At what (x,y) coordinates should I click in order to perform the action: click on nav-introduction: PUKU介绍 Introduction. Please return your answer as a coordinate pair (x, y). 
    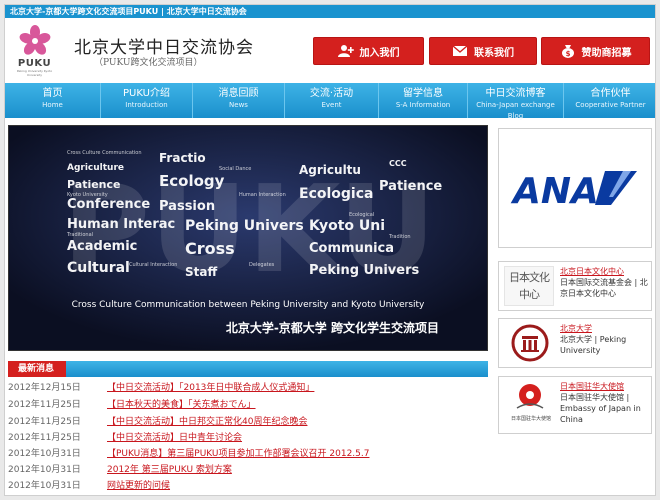
    Looking at the image, I should click on (147, 100).